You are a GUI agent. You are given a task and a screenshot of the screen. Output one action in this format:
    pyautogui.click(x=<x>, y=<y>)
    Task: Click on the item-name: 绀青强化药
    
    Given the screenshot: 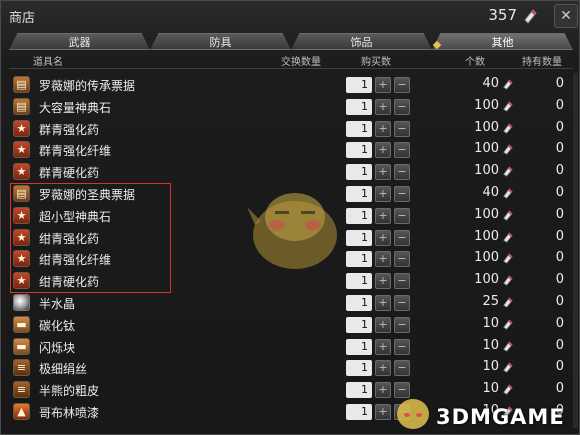 What is the action you would take?
    pyautogui.click(x=69, y=238)
    